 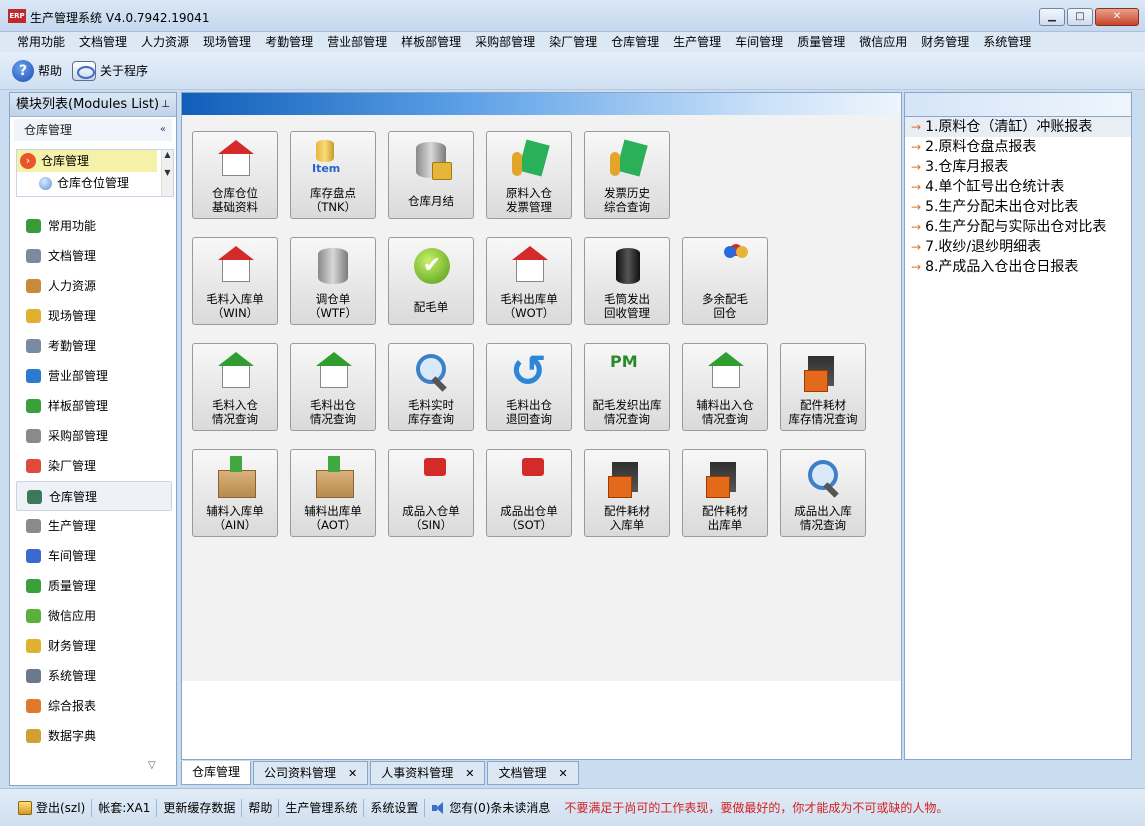 What do you see at coordinates (1018, 207) in the screenshot?
I see `report-link: → 5.生产分配未出仓对比表` at bounding box center [1018, 207].